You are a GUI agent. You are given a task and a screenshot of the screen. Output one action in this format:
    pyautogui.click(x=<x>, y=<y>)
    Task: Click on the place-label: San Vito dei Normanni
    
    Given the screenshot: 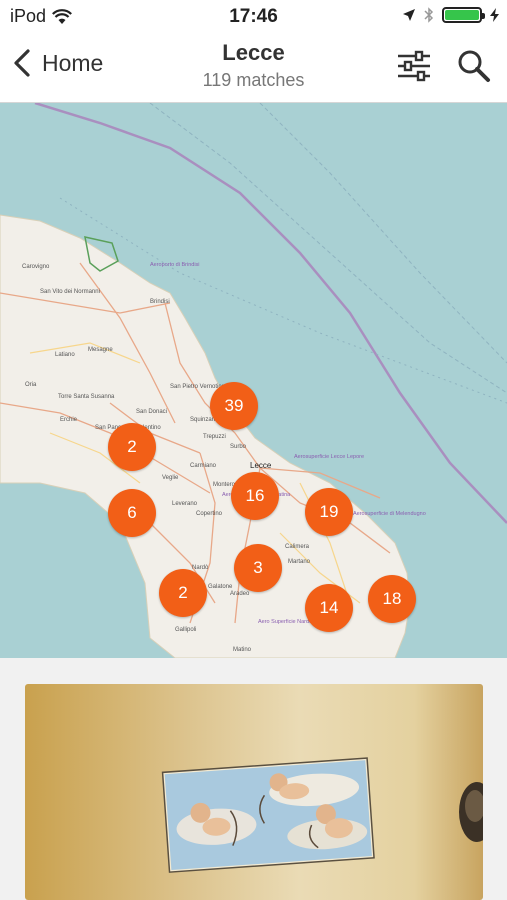 What is the action you would take?
    pyautogui.click(x=70, y=292)
    